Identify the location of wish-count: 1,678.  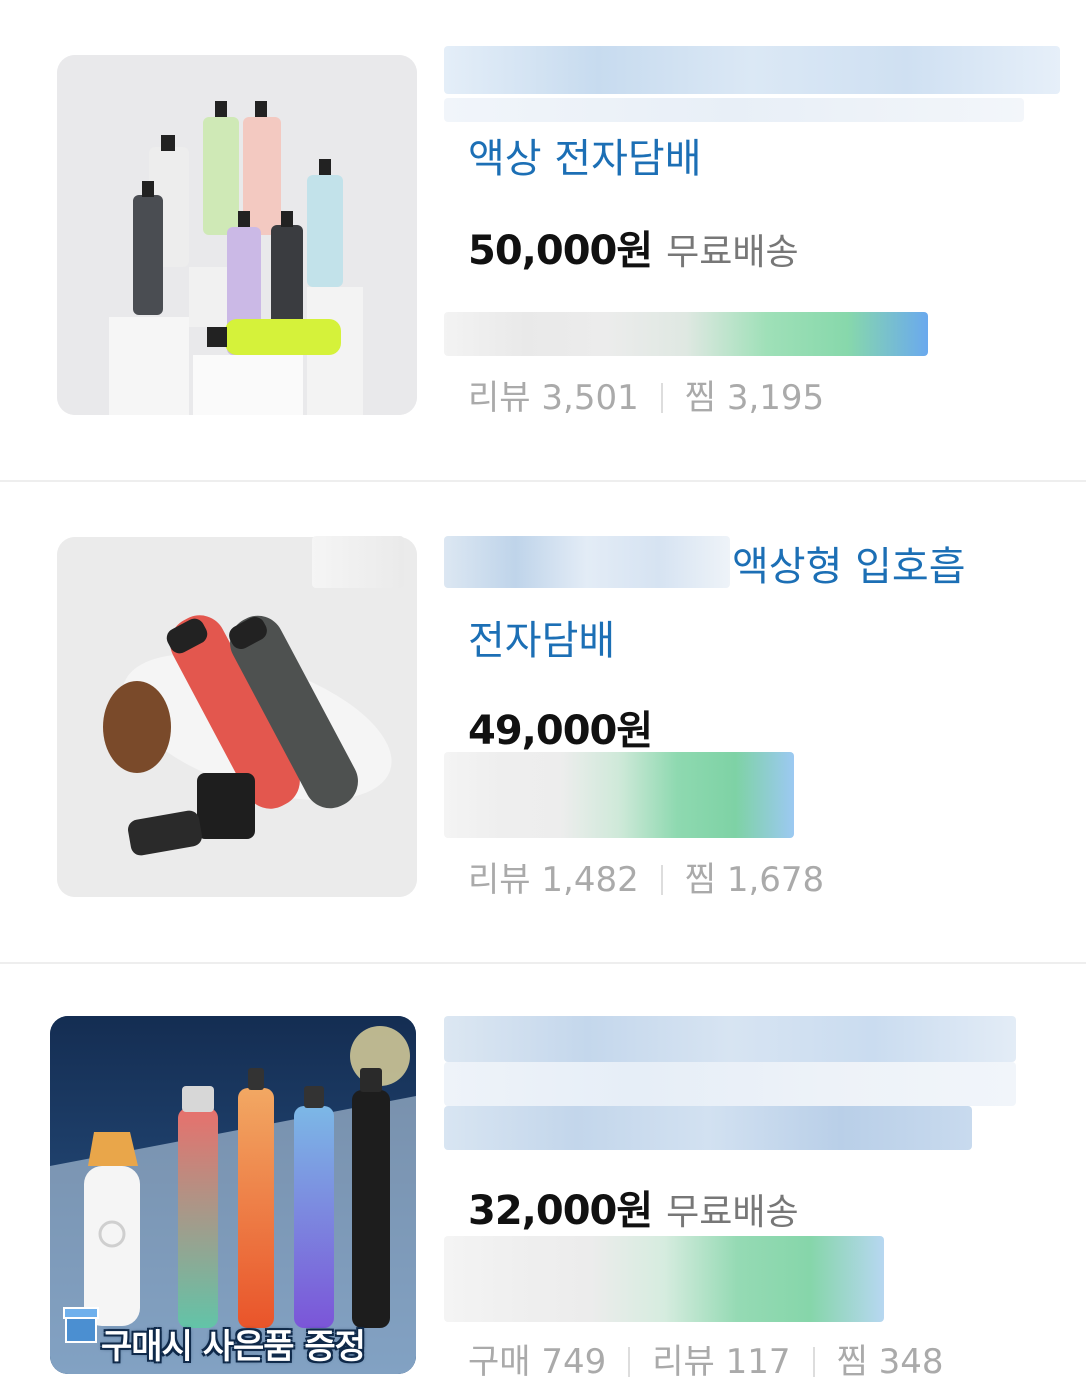
(775, 880).